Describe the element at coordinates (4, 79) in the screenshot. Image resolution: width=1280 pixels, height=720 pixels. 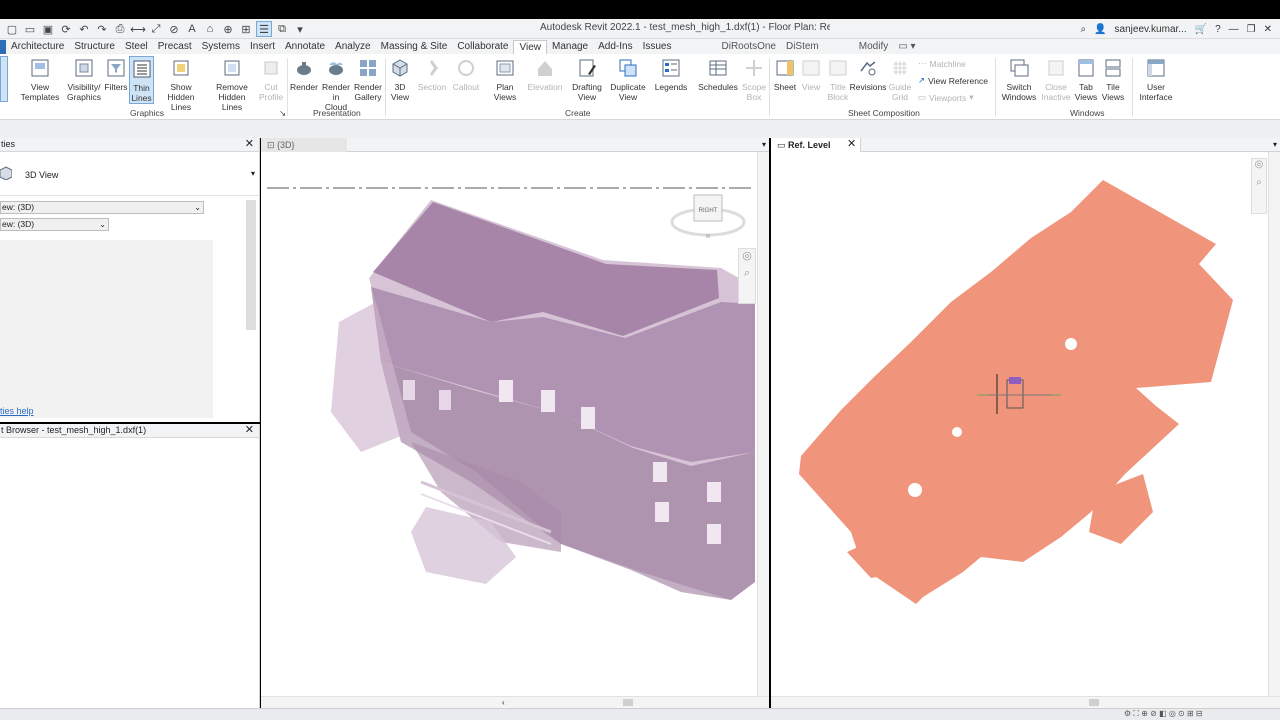
I see `modify-button-partial` at that location.